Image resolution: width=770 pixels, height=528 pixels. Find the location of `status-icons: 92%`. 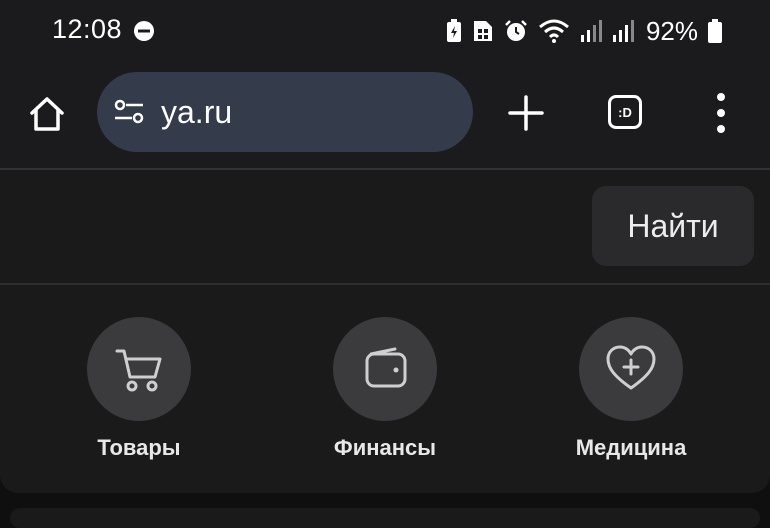

status-icons: 92% is located at coordinates (584, 31).